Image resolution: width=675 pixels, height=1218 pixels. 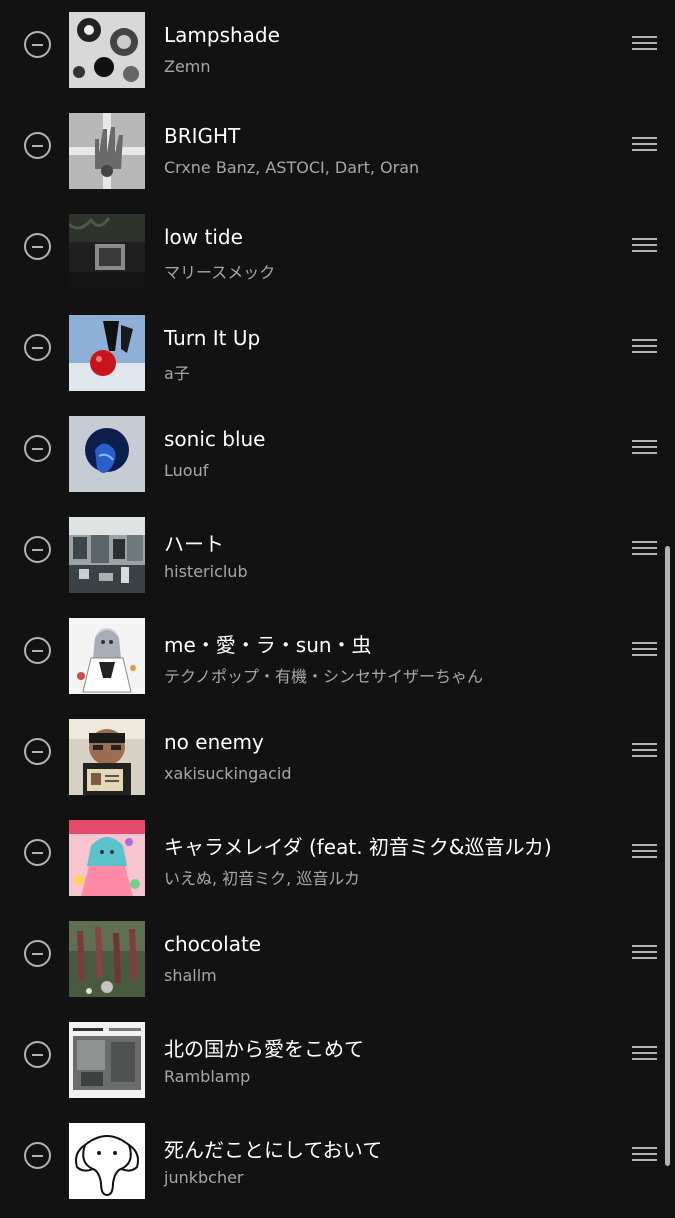 I want to click on track-row: me・愛・ラ・sun・虫 テクノポップ・有機・シンセサイザーちゃん, so click(x=330, y=662).